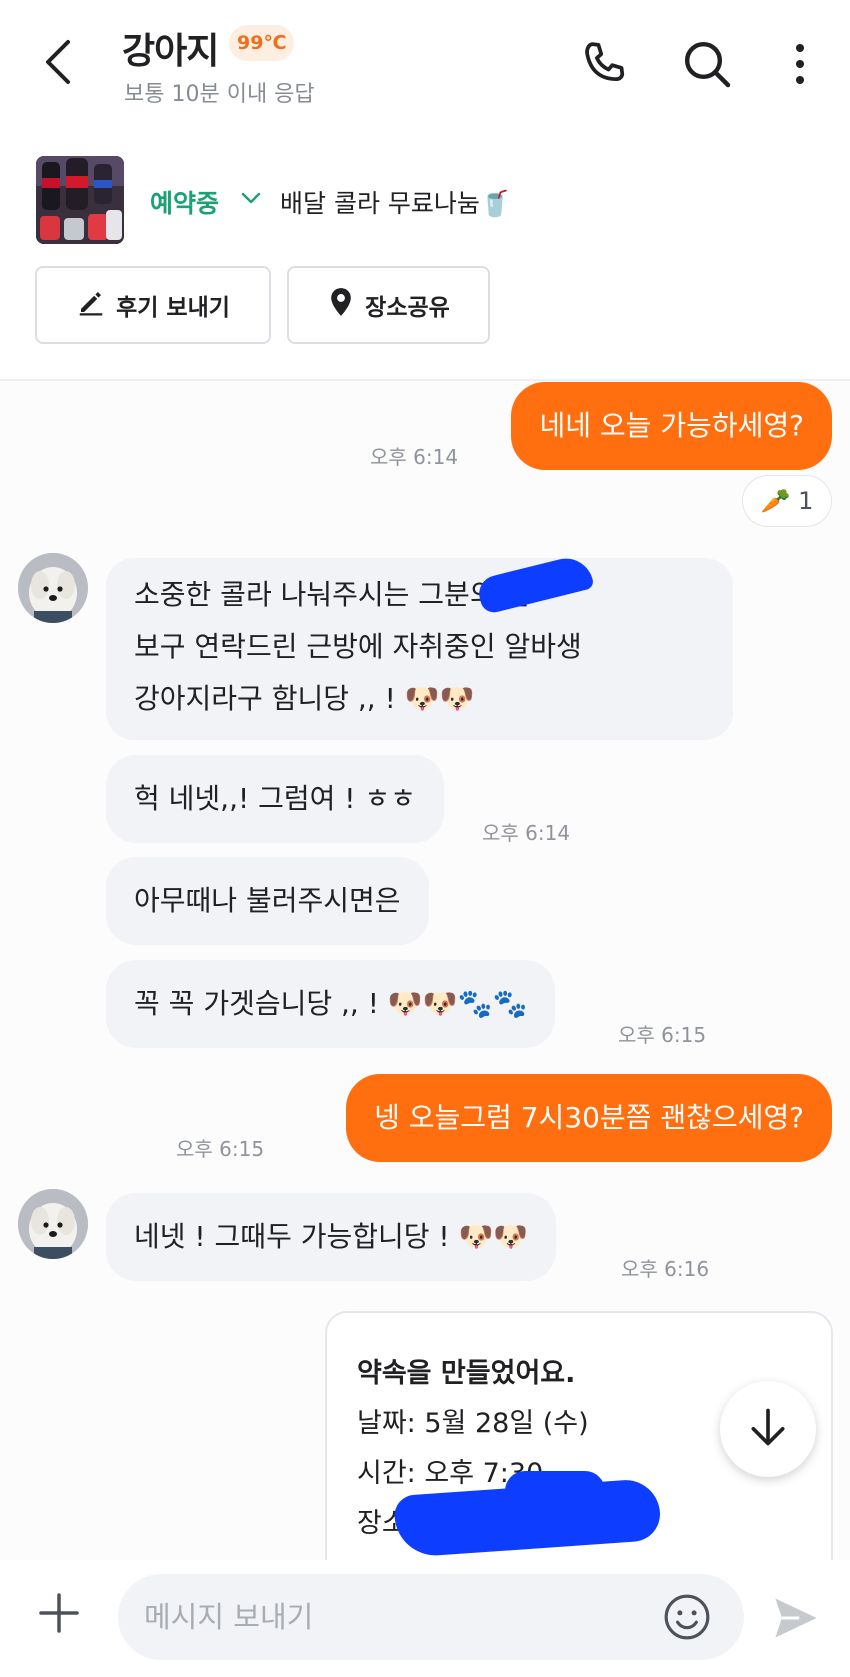  Describe the element at coordinates (707, 64) in the screenshot. I see `search-icon` at that location.